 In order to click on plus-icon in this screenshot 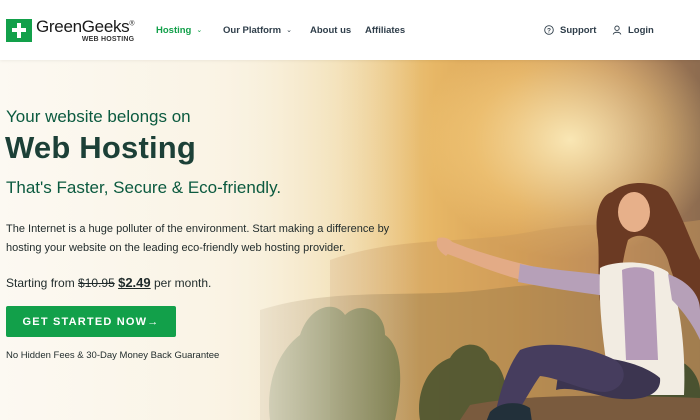, I will do `click(19, 30)`.